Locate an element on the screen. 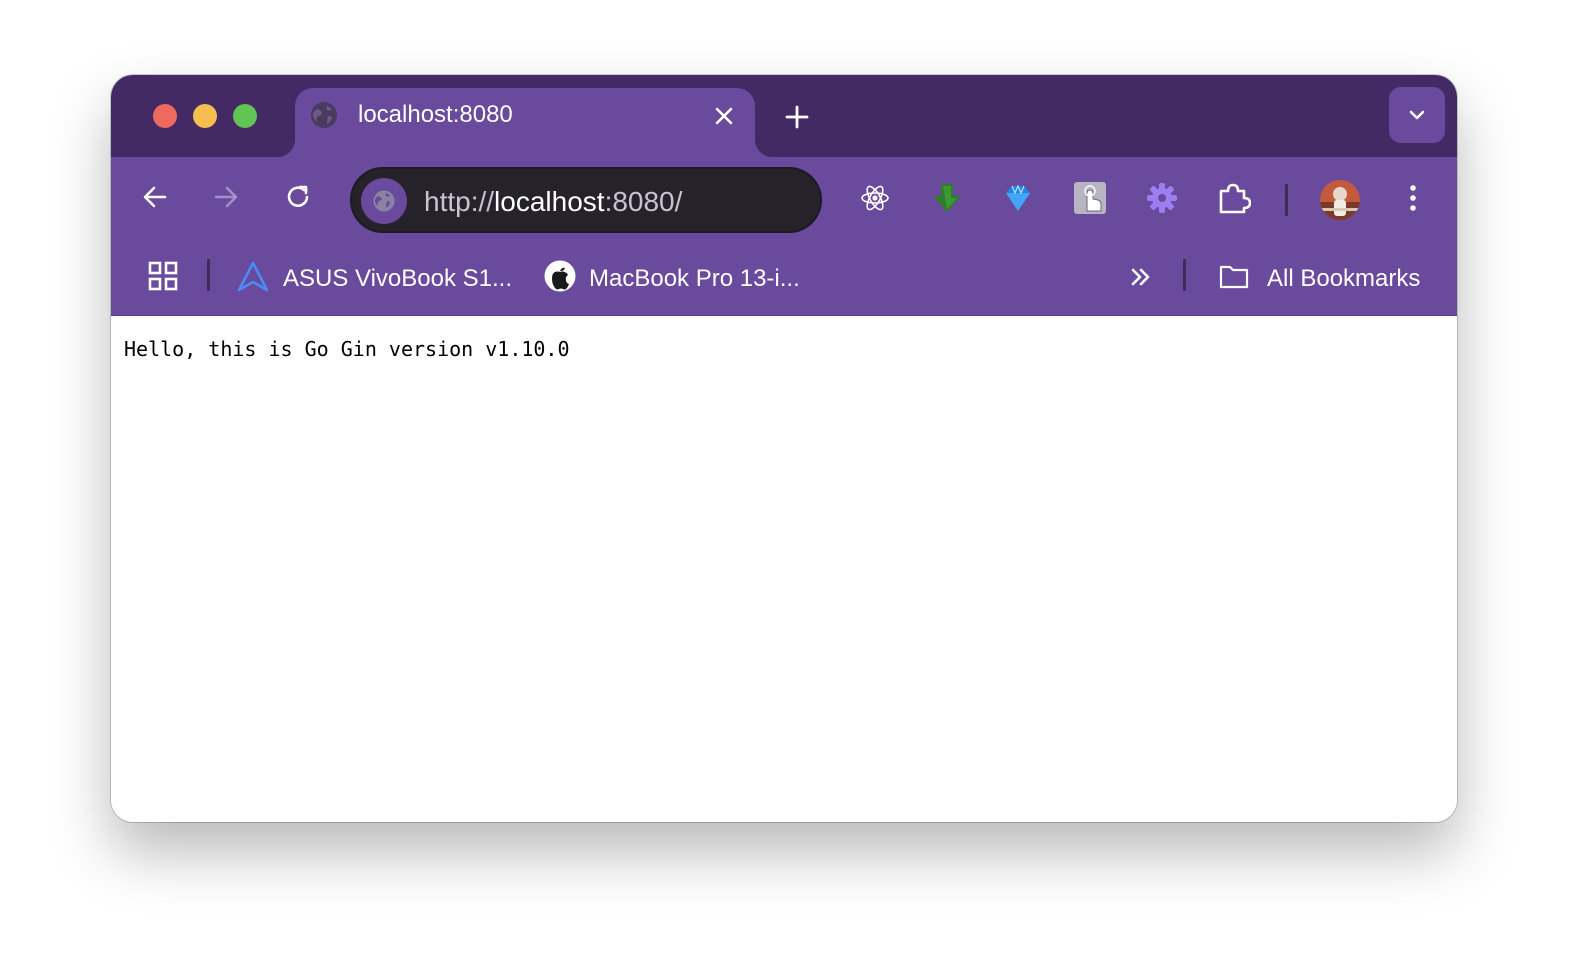 The height and width of the screenshot is (974, 1576). toolbar: http://localhost:8080/ is located at coordinates (784, 198).